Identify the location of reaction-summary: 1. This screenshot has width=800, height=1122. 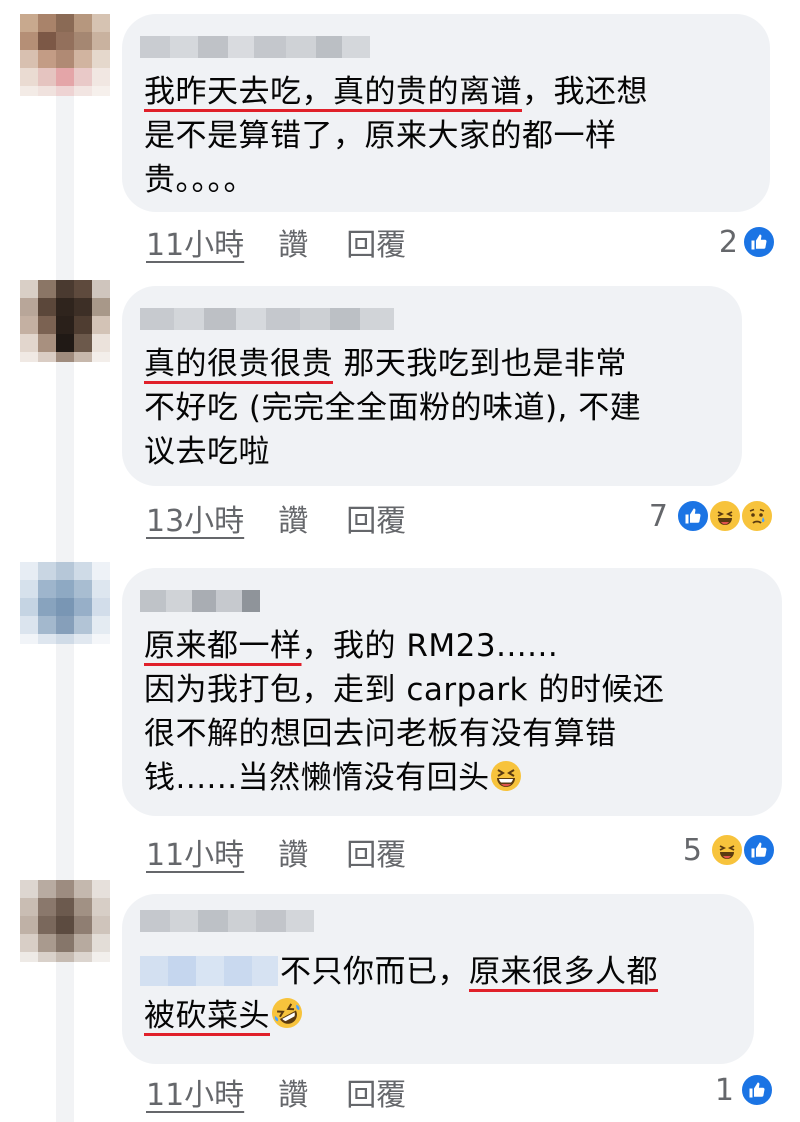
(744, 1090).